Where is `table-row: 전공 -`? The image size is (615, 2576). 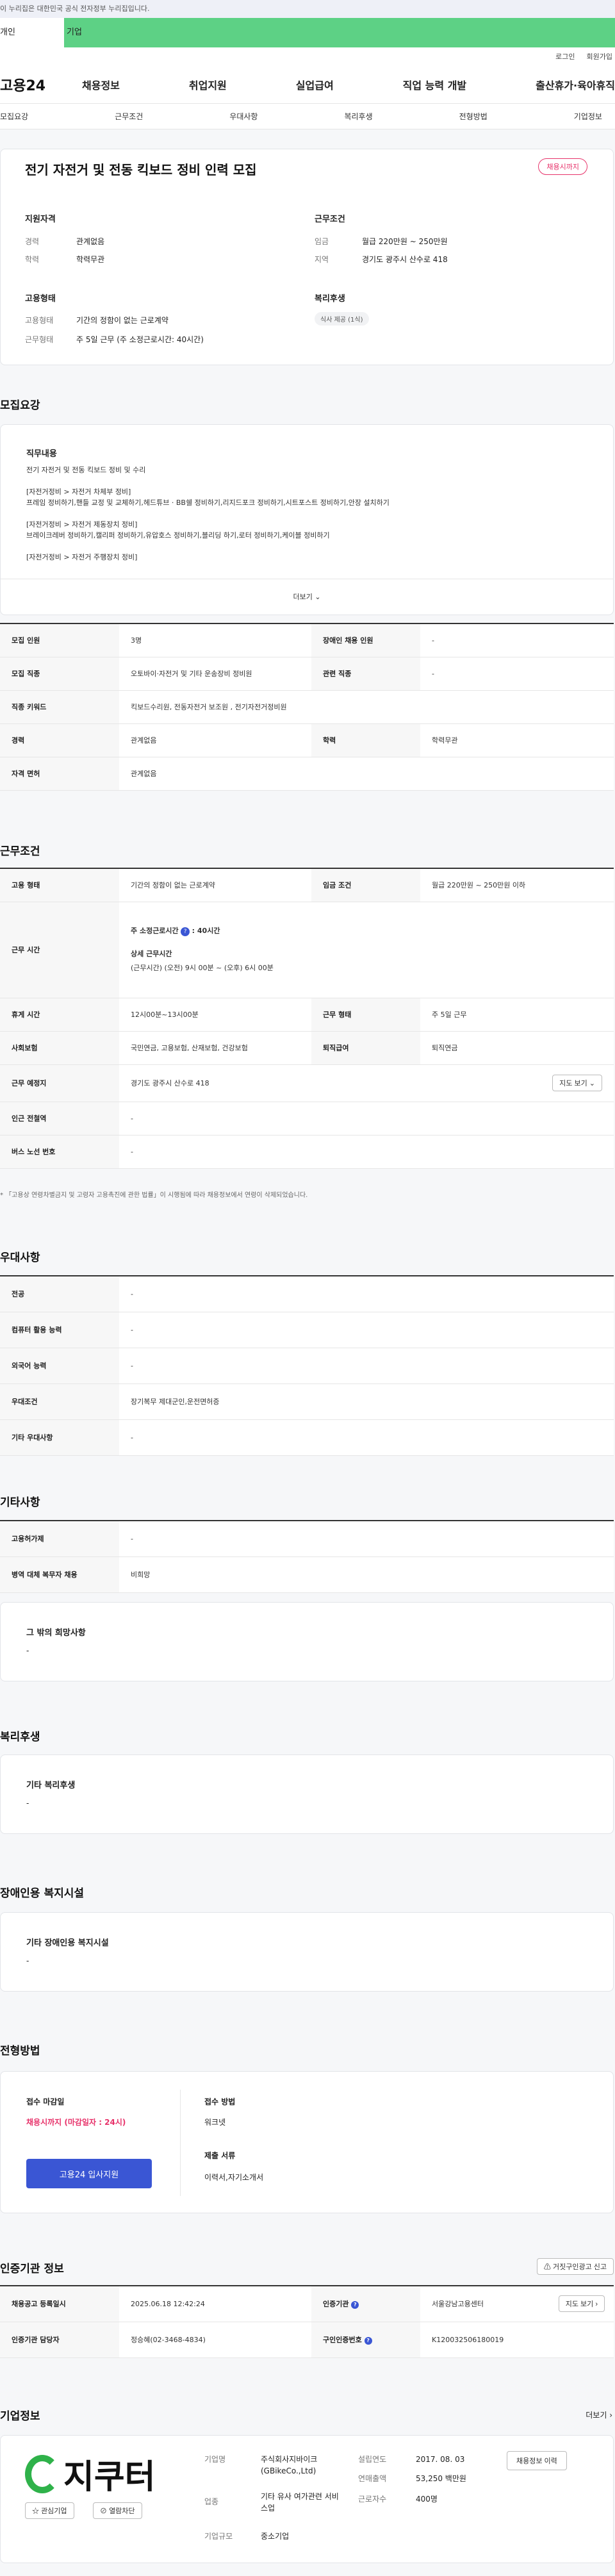 table-row: 전공 - is located at coordinates (307, 1294).